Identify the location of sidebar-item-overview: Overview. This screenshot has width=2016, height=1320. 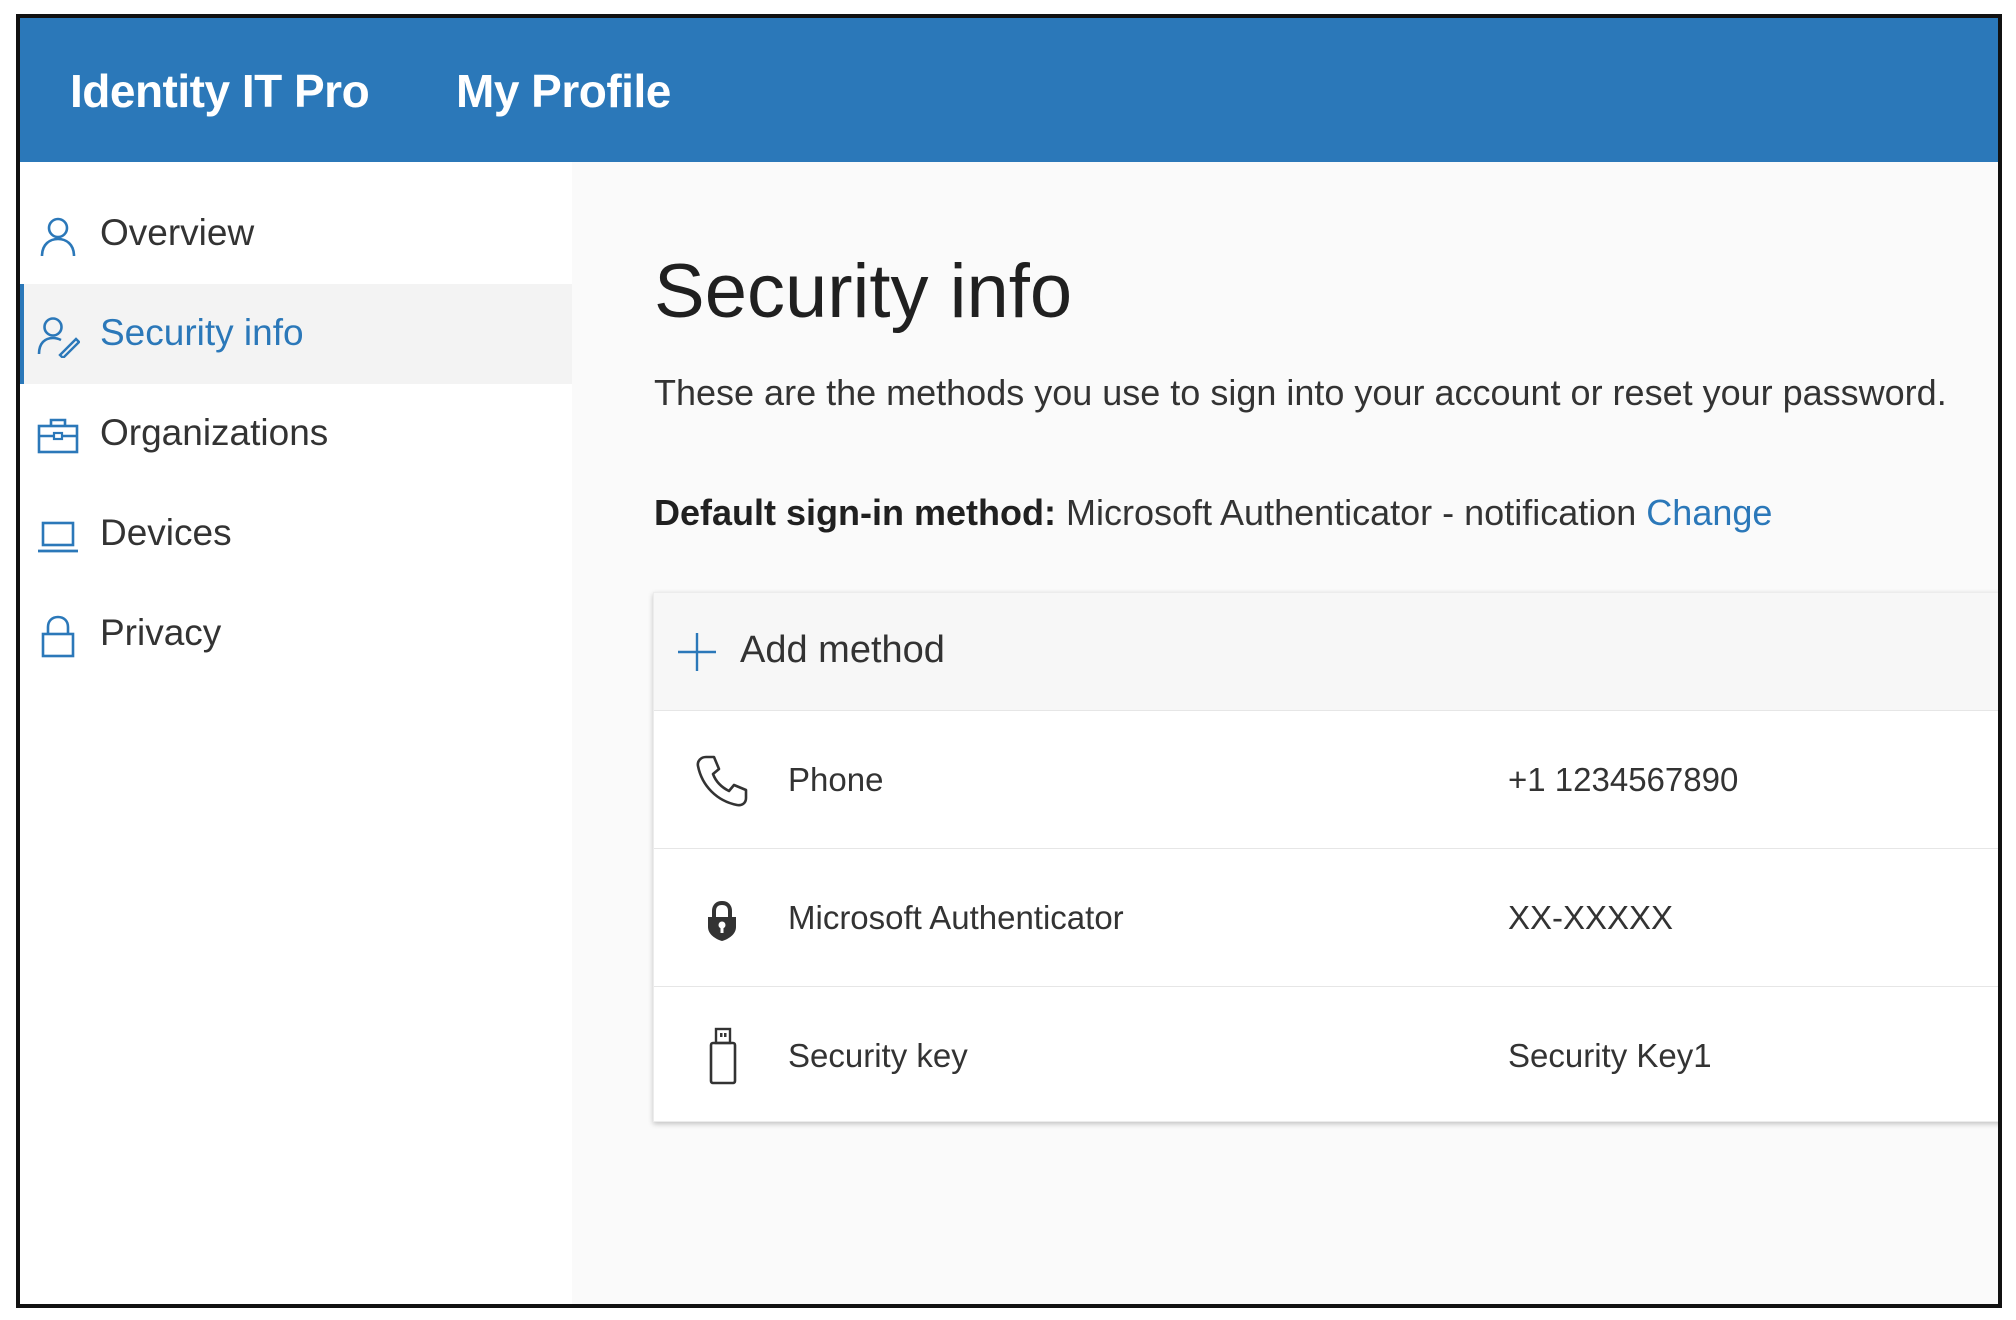
(296, 234).